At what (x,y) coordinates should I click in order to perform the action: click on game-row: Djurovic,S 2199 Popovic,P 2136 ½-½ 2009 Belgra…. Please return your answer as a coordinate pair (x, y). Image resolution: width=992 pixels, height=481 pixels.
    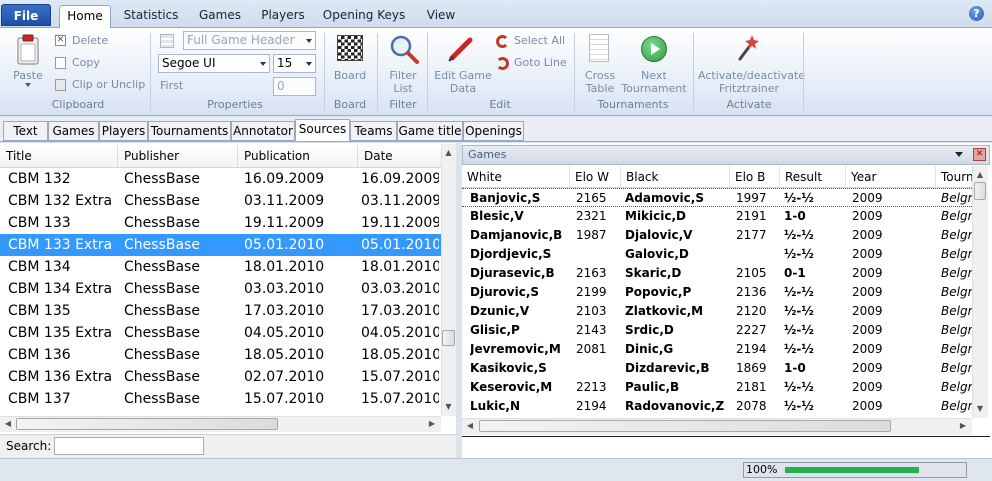
    Looking at the image, I should click on (717, 292).